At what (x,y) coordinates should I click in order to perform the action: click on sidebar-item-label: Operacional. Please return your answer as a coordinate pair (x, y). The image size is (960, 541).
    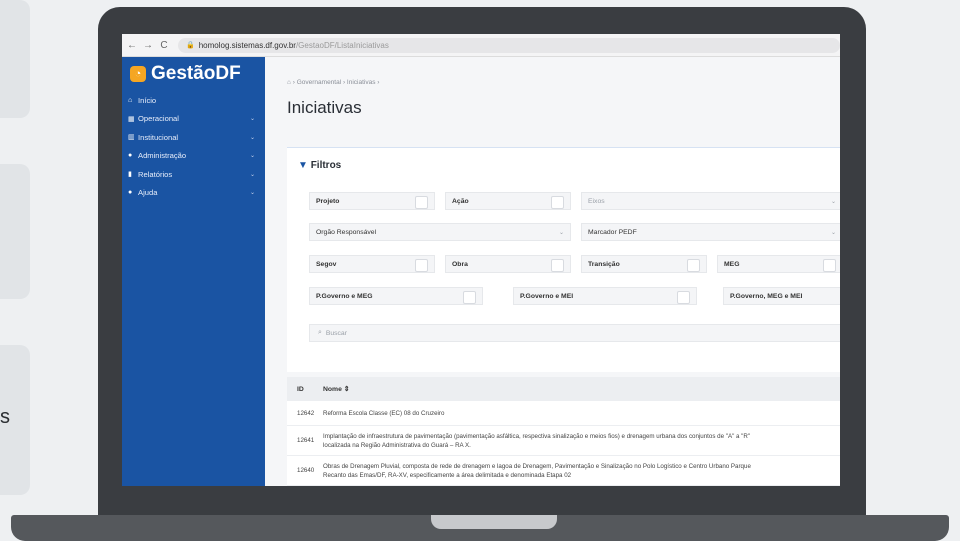
    Looking at the image, I should click on (158, 119).